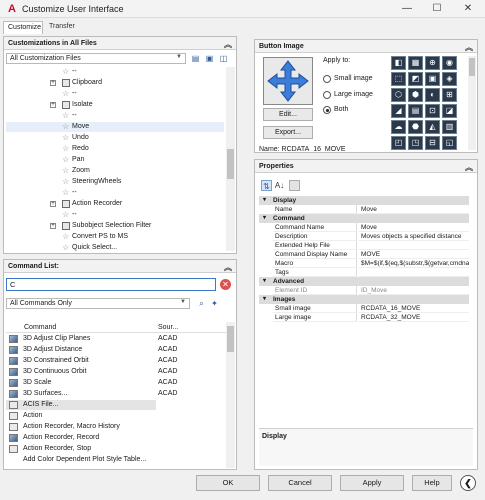 The width and height of the screenshot is (485, 500). I want to click on tree-scrollbar, so click(230, 159).